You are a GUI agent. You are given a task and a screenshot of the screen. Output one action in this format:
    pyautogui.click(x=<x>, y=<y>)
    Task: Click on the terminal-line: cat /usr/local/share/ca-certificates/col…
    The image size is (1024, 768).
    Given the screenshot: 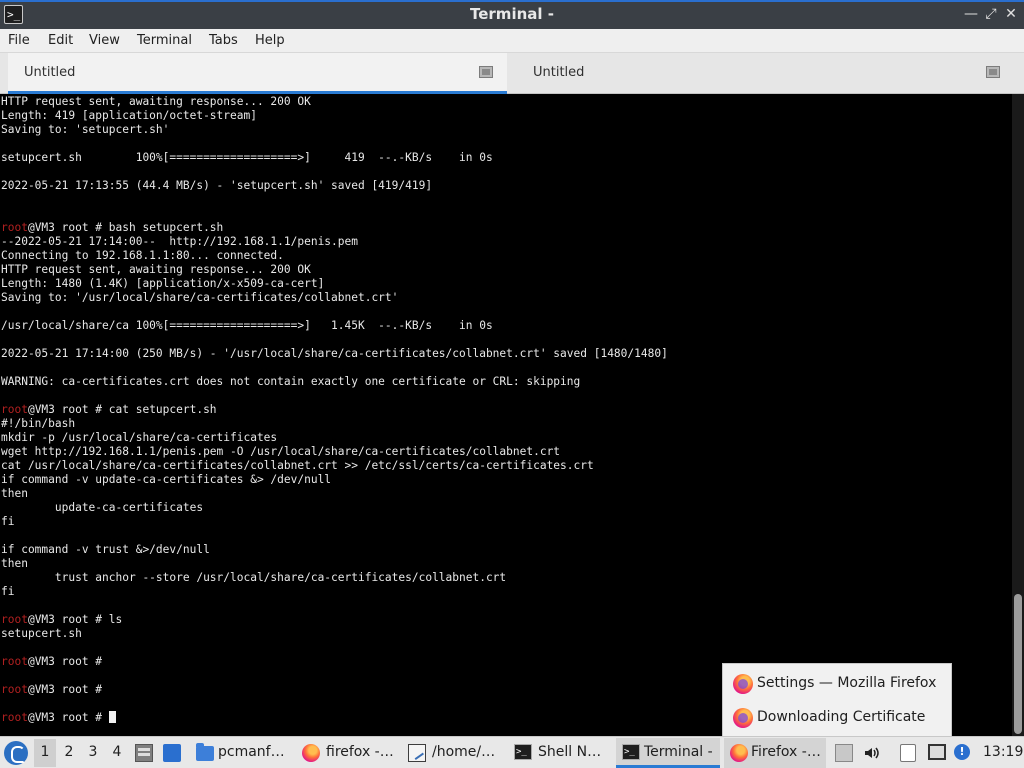 What is the action you would take?
    pyautogui.click(x=297, y=466)
    